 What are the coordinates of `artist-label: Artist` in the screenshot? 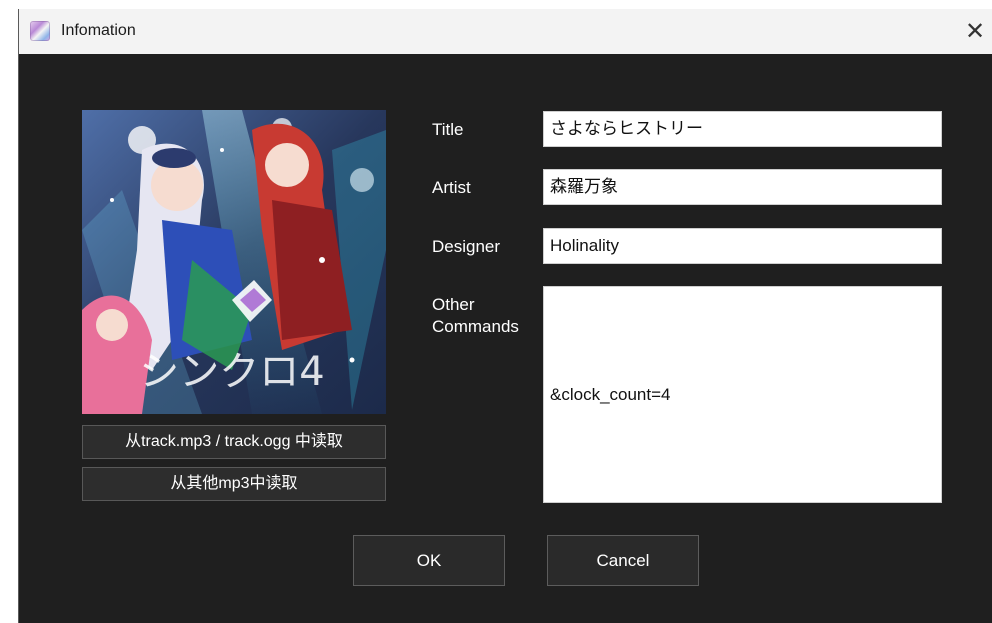 It's located at (451, 187).